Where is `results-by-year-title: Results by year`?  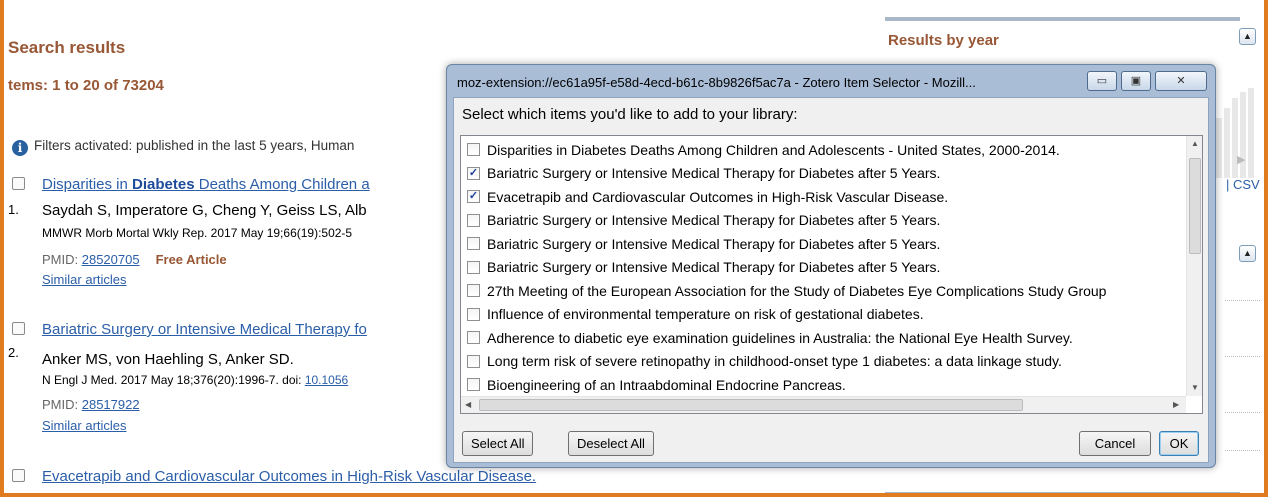
results-by-year-title: Results by year is located at coordinates (943, 40).